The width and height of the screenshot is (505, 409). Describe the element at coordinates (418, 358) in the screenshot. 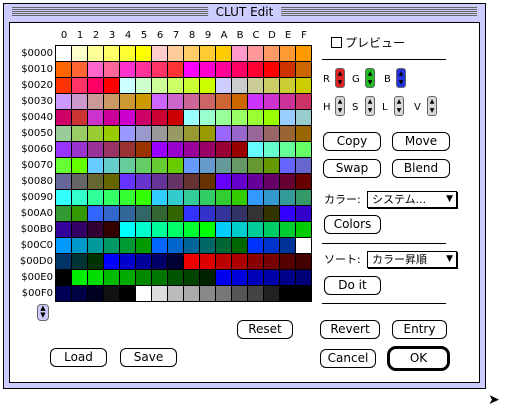

I see `ok-button: OK` at that location.